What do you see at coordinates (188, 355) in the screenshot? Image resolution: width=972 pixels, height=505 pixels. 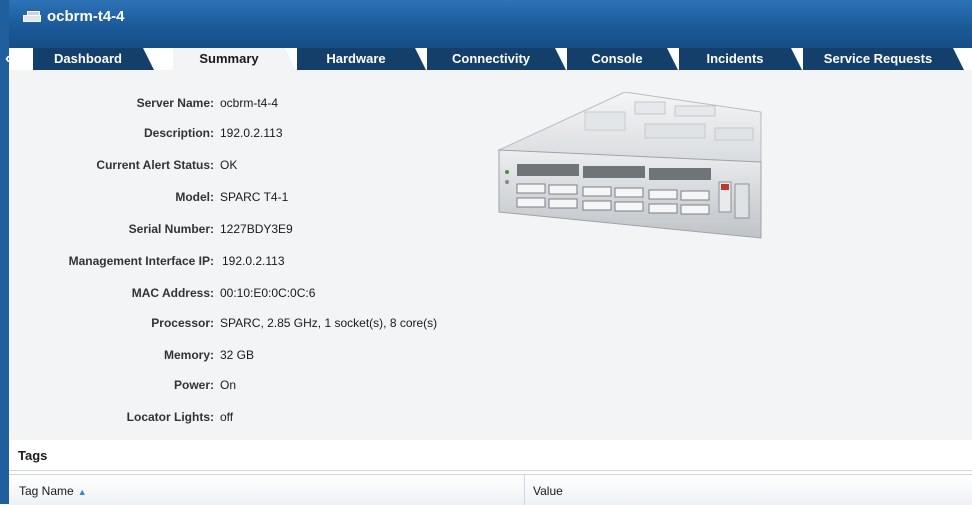 I see `property-label: Memory:` at bounding box center [188, 355].